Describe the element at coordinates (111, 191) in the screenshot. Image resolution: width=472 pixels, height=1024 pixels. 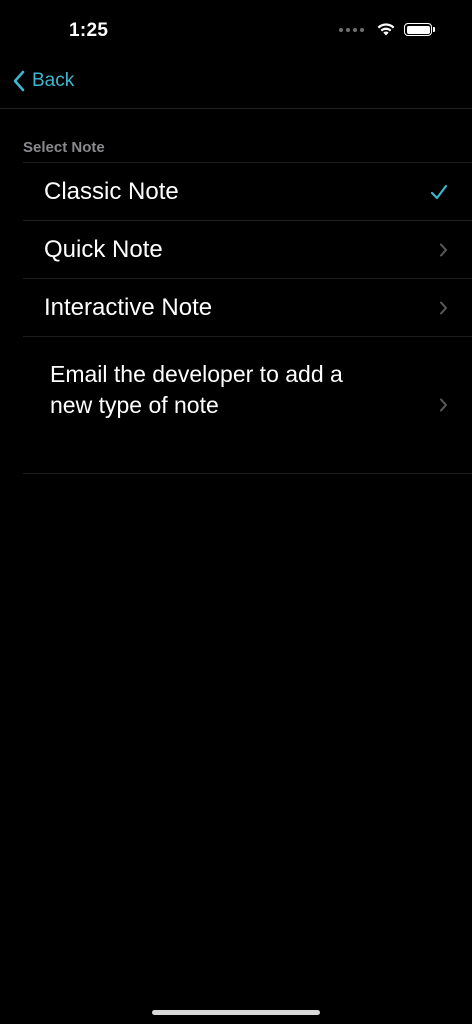
I see `option-label: Classic Note` at that location.